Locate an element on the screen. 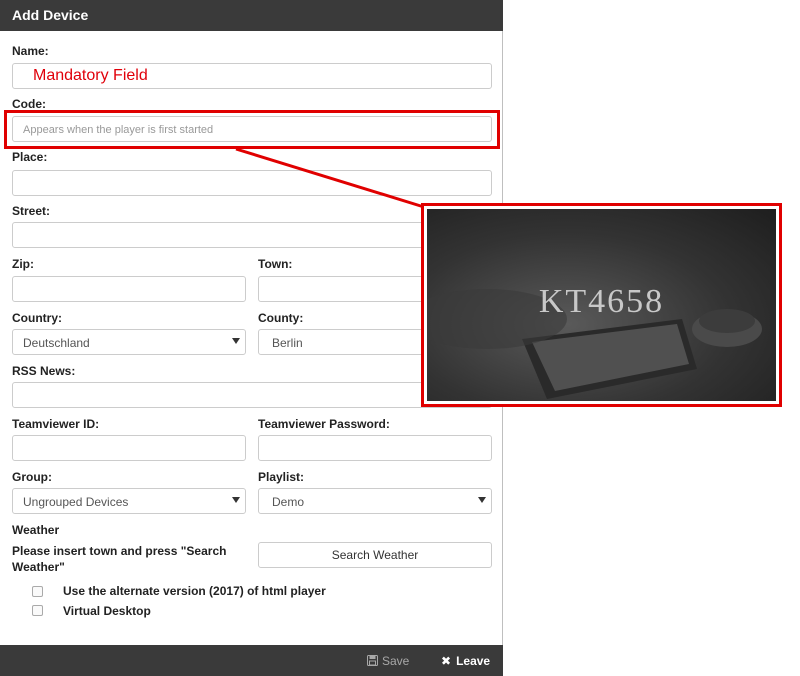 This screenshot has height=676, width=800. device-code-text: KT4658 is located at coordinates (601, 301).